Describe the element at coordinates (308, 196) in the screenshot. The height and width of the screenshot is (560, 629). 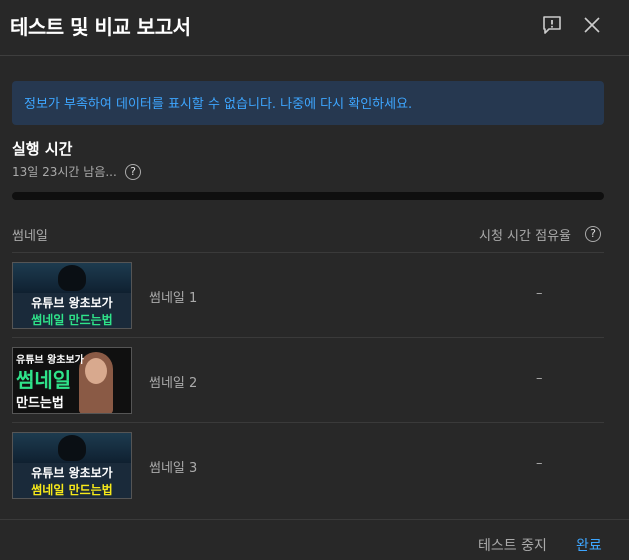
I see `runtime-progress-bar` at that location.